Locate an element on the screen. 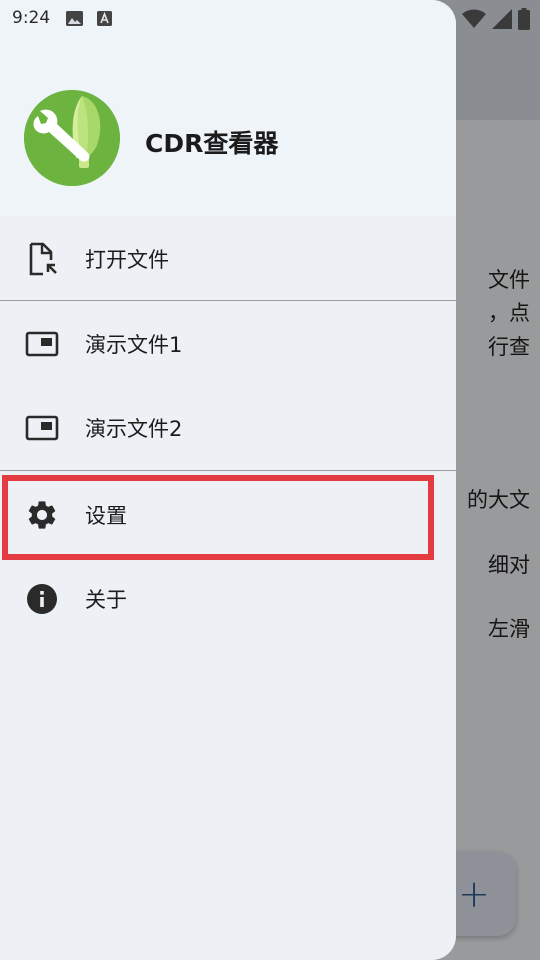  image-icon is located at coordinates (75, 18).